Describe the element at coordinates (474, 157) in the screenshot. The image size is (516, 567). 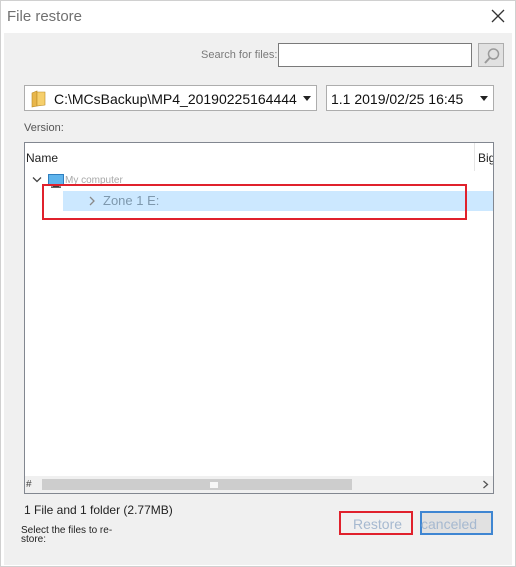
I see `column-separator` at that location.